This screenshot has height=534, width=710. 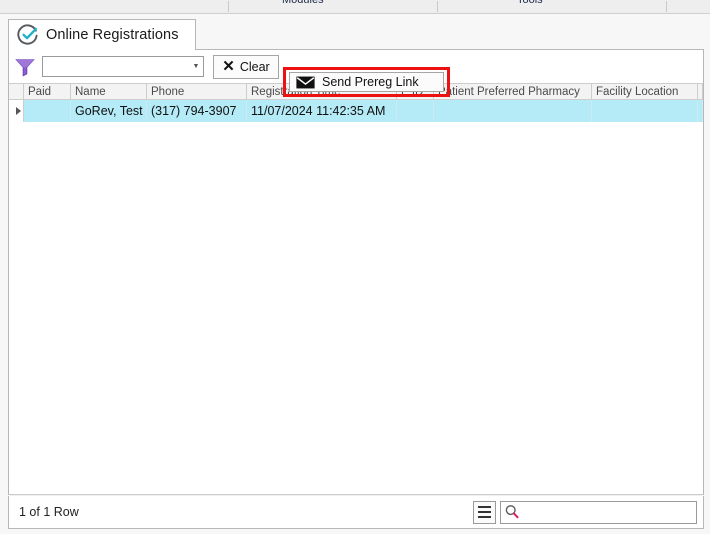 I want to click on grid-header-patient-preferred-pharmacy: Patient Preferred Pharmacy, so click(x=513, y=91).